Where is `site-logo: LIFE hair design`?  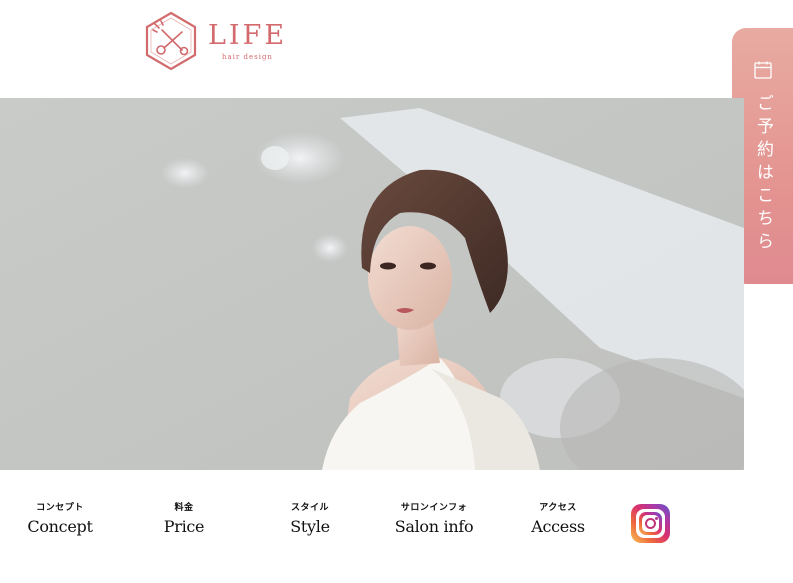
site-logo: LIFE hair design is located at coordinates (220, 42).